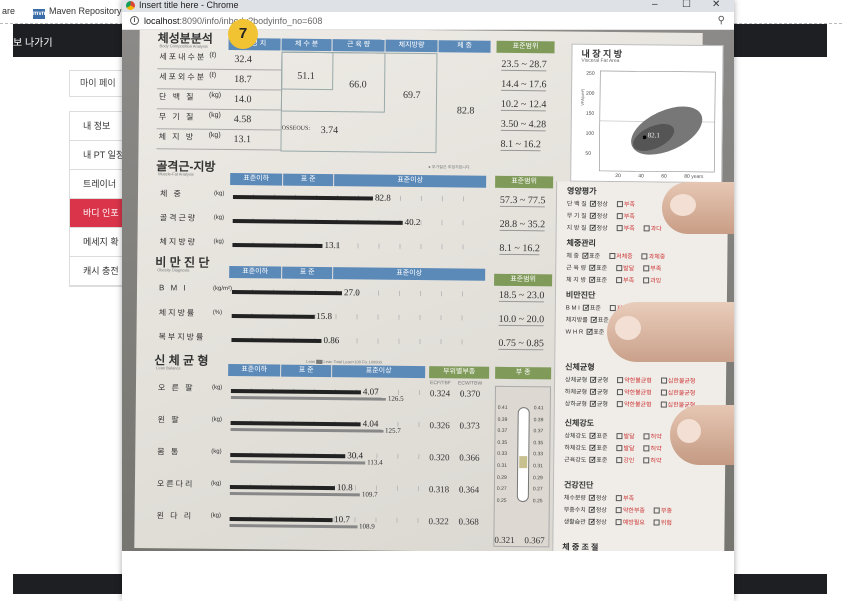  Describe the element at coordinates (134, 20) in the screenshot. I see `site-info-icon: i` at that location.